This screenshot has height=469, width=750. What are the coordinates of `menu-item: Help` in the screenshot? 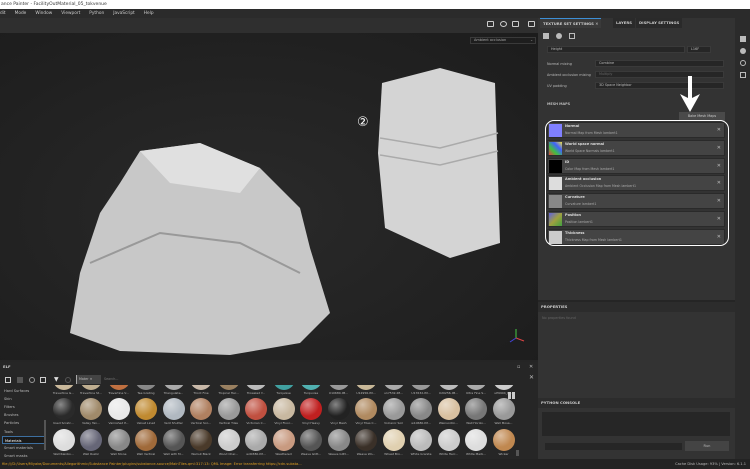 It's located at (149, 13).